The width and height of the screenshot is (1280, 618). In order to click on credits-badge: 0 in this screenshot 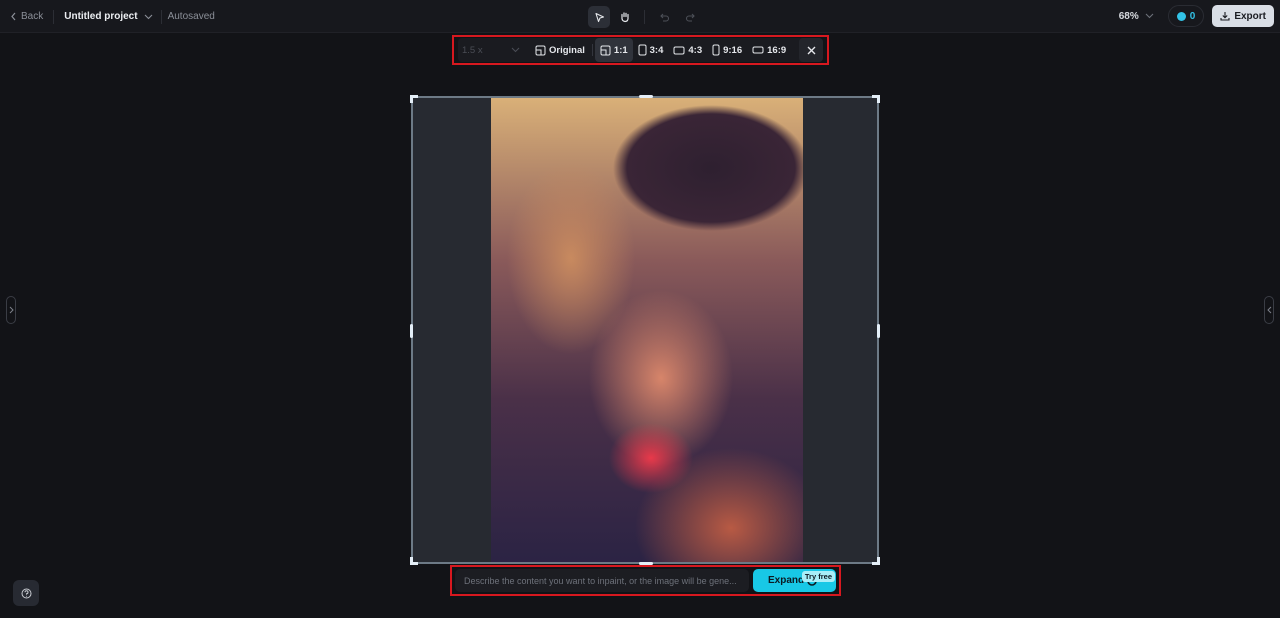, I will do `click(1186, 16)`.